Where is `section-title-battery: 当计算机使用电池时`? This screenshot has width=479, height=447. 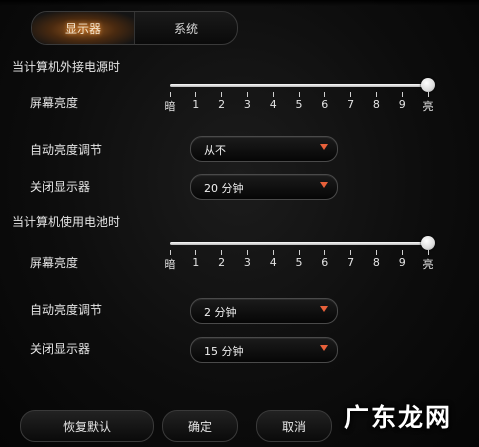 section-title-battery: 当计算机使用电池时 is located at coordinates (66, 222).